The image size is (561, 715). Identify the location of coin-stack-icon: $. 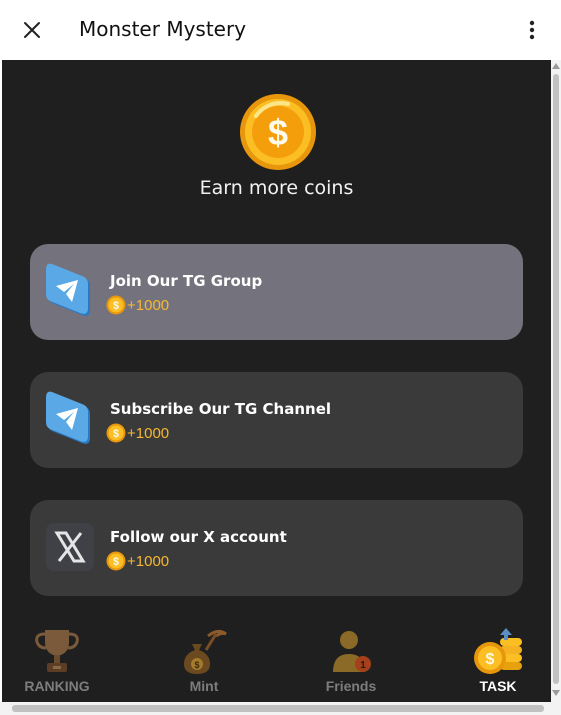
(498, 651).